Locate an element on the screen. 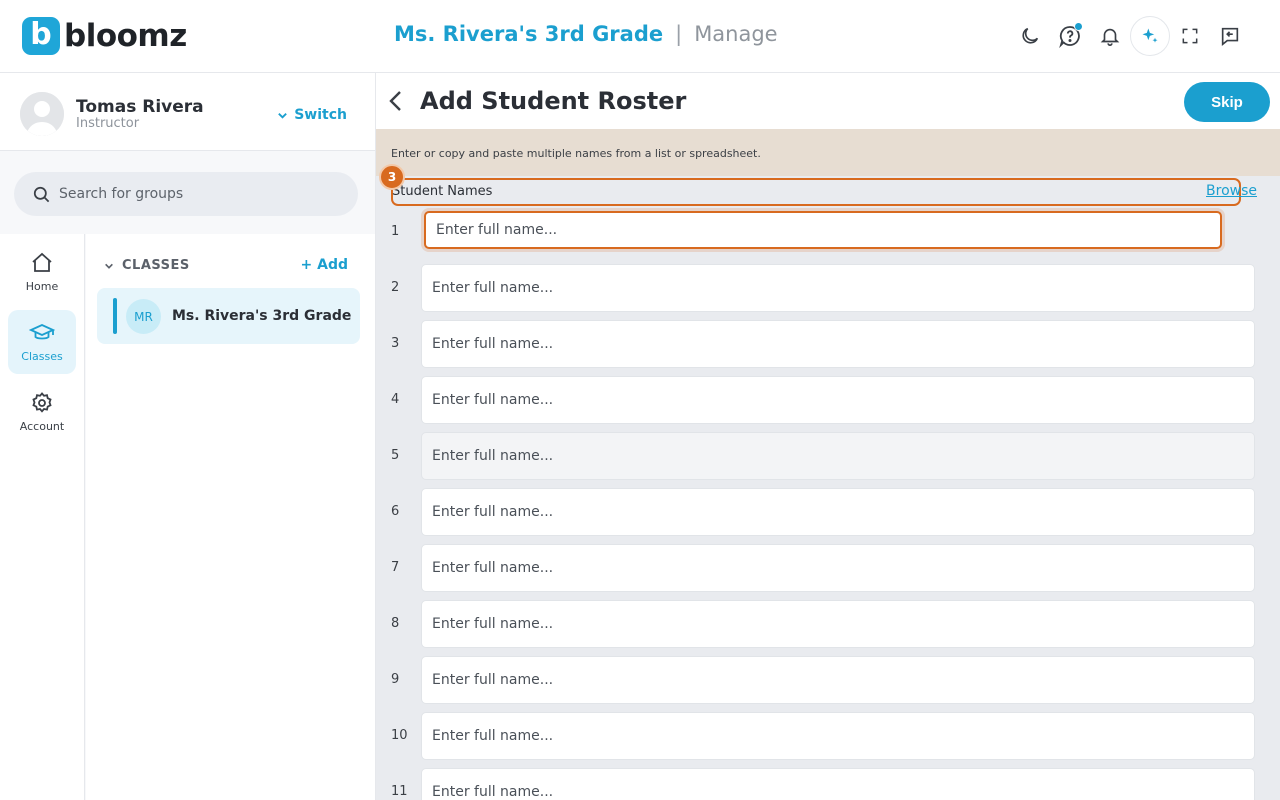 This screenshot has width=1280, height=800. sparkle-icon is located at coordinates (1150, 35).